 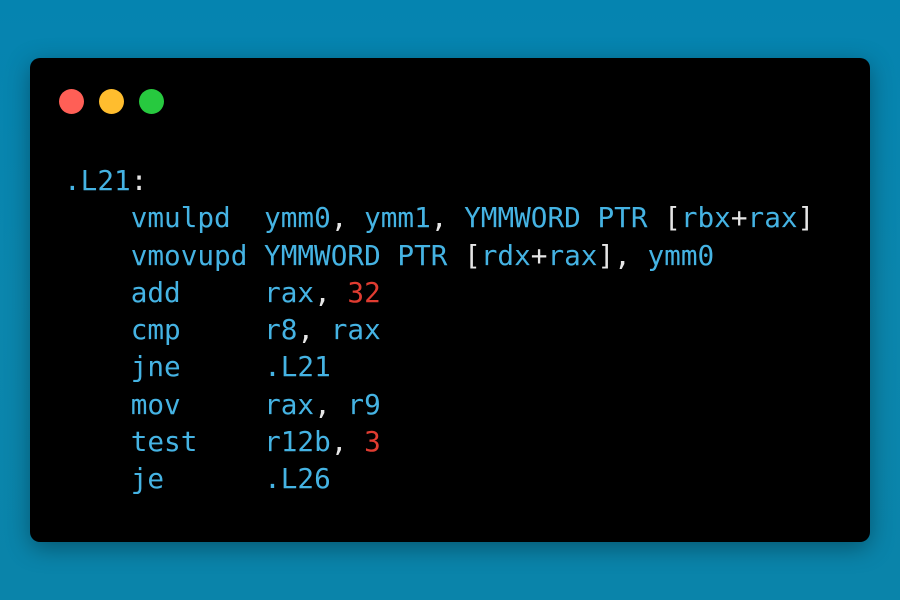 I want to click on code-label: .L26, so click(x=297, y=479).